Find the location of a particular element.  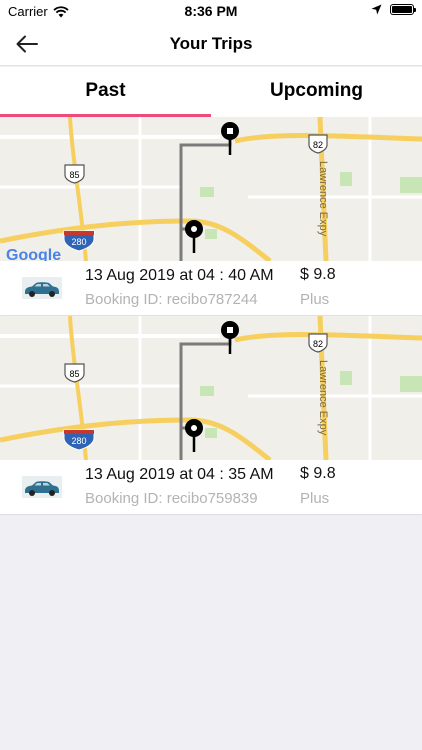

tab-past: Past is located at coordinates (105, 92).